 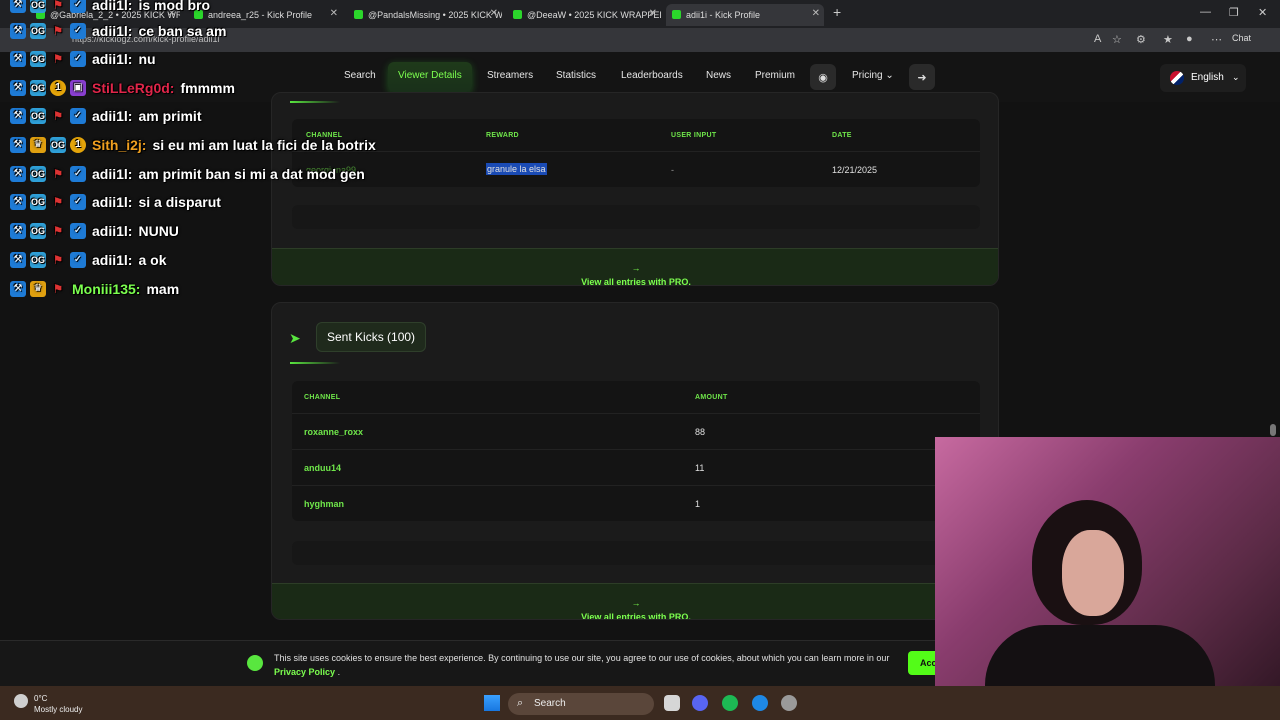 I want to click on nav-news: News, so click(x=718, y=75).